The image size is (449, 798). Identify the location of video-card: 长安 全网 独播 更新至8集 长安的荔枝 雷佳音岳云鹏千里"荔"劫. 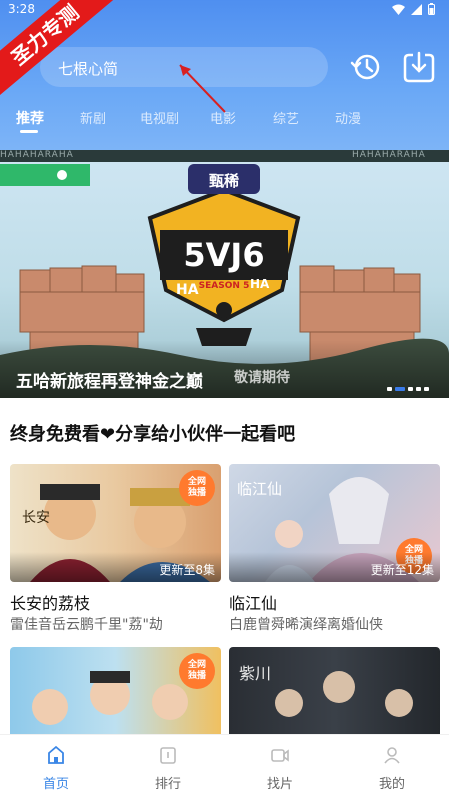
(115, 548).